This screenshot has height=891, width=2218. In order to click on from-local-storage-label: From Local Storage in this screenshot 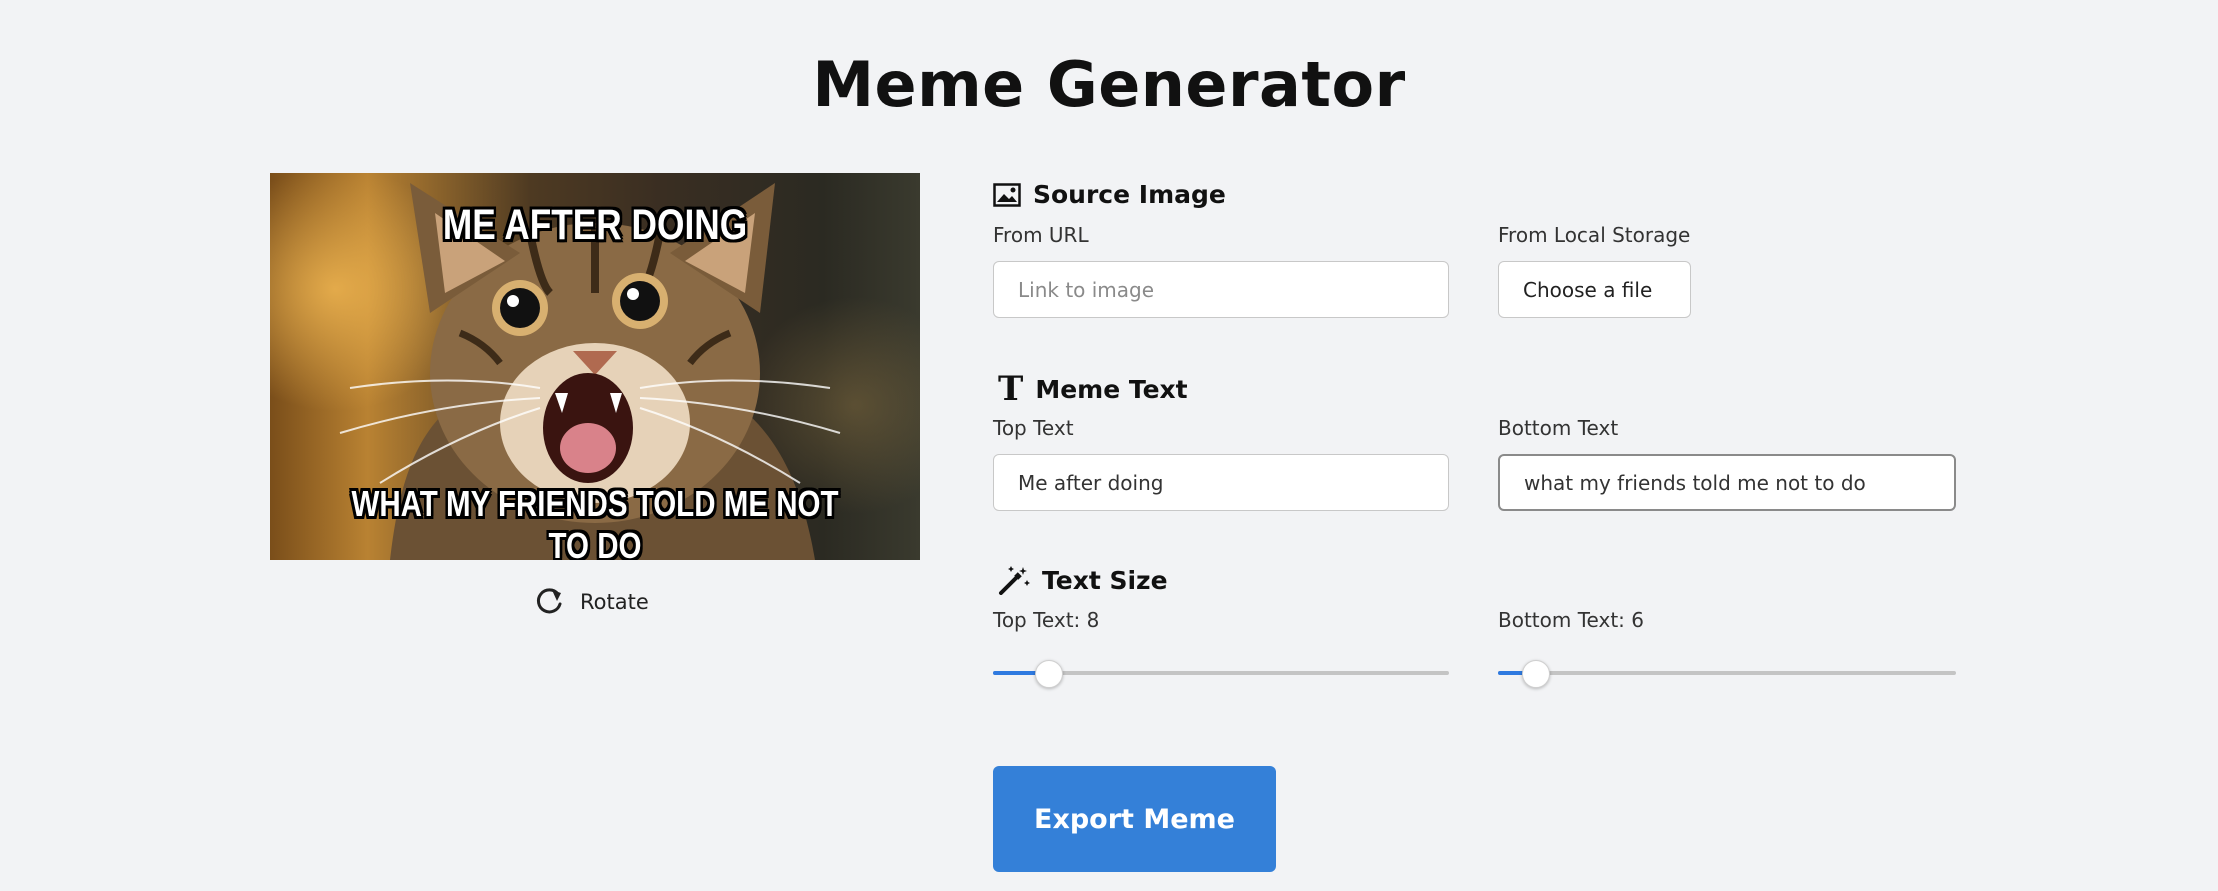, I will do `click(1594, 235)`.